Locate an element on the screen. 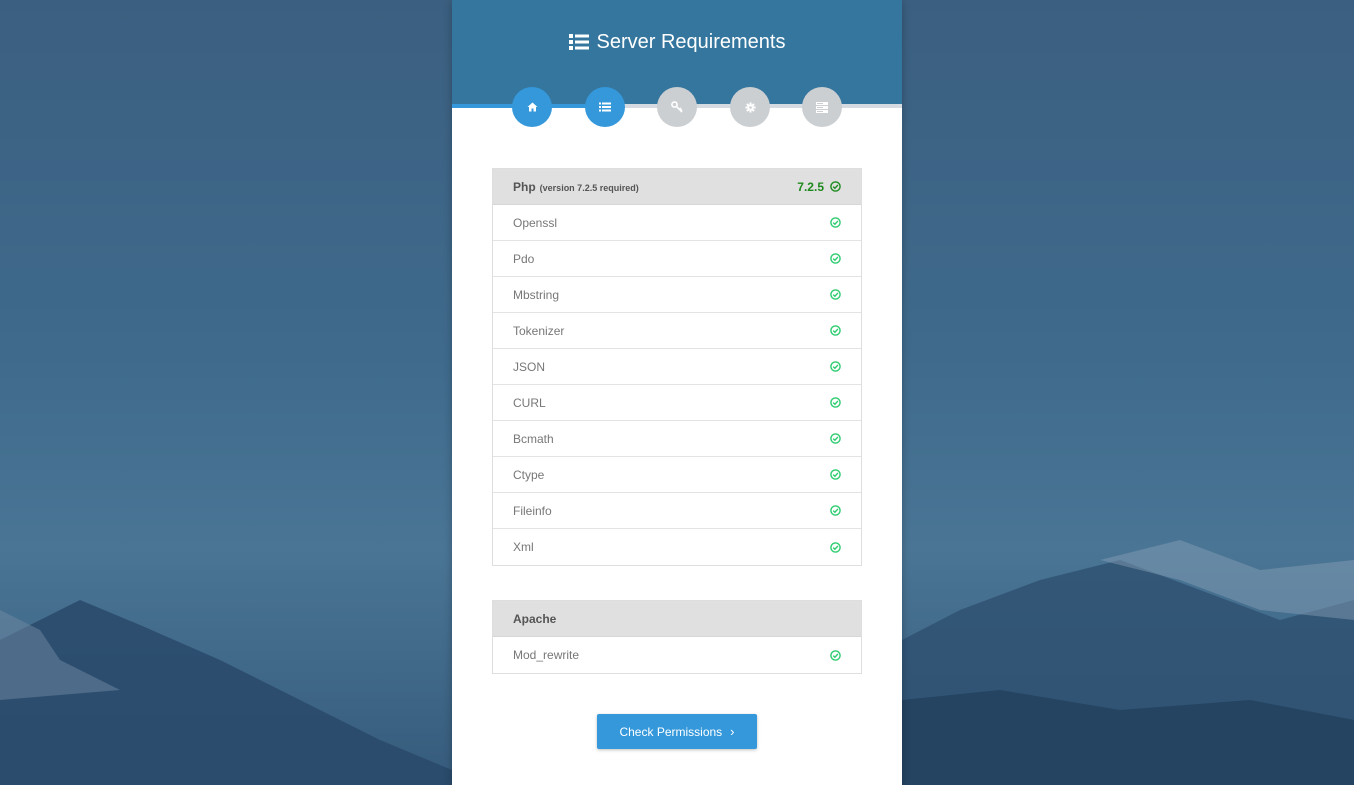 Image resolution: width=1354 pixels, height=785 pixels. requirement-row: Openssl is located at coordinates (677, 223).